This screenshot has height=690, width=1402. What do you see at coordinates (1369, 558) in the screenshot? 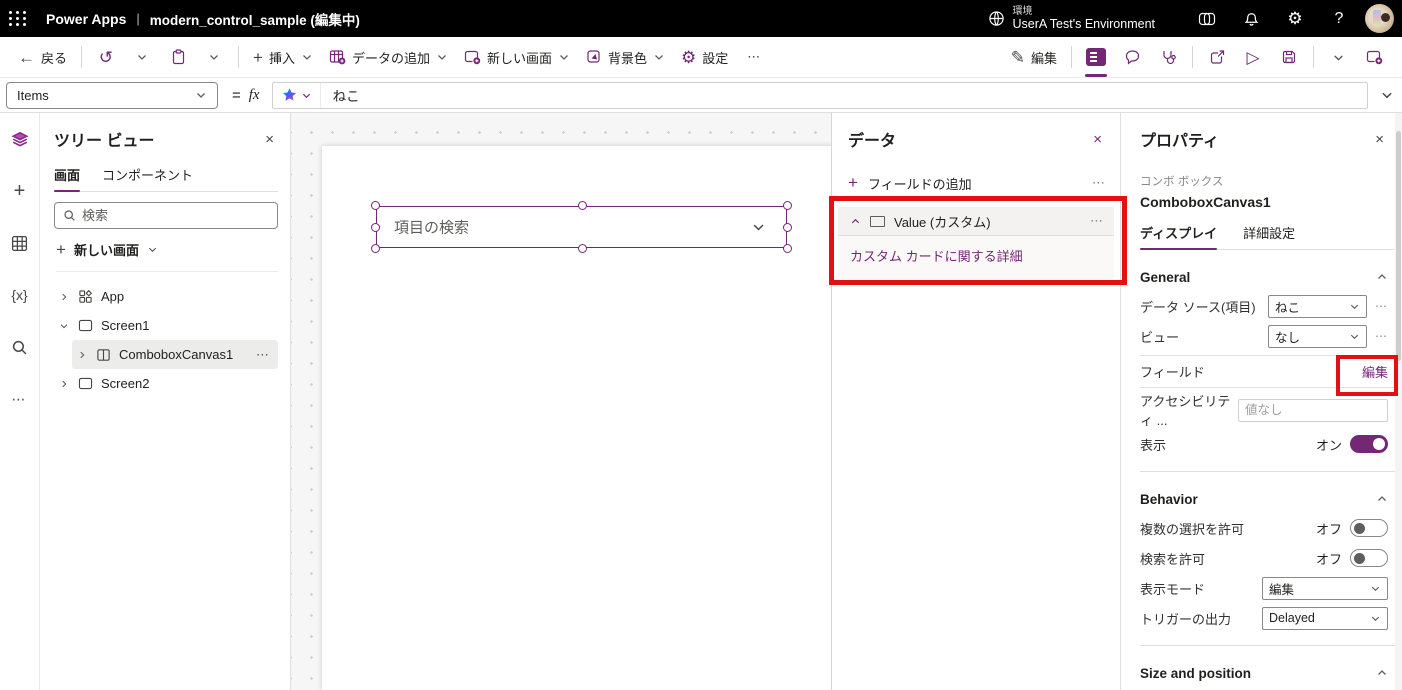
I see `allow-search-toggle` at bounding box center [1369, 558].